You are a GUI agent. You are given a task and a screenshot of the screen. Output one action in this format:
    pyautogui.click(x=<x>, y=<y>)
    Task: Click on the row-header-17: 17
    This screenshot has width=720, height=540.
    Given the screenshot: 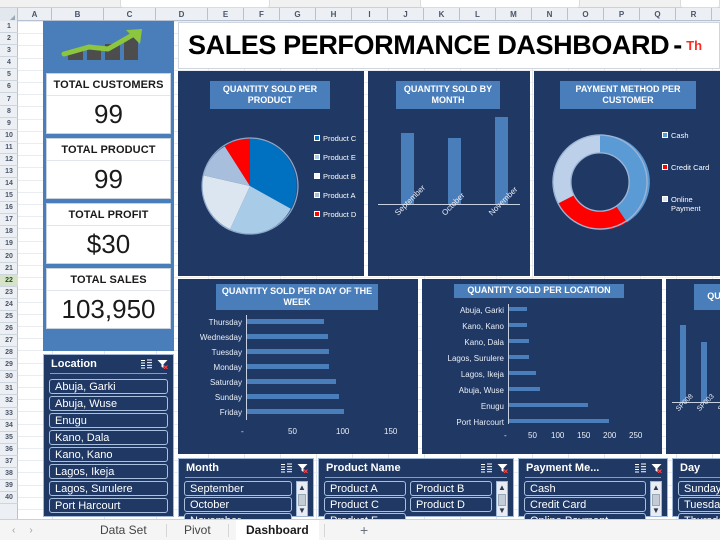 What is the action you would take?
    pyautogui.click(x=9, y=220)
    